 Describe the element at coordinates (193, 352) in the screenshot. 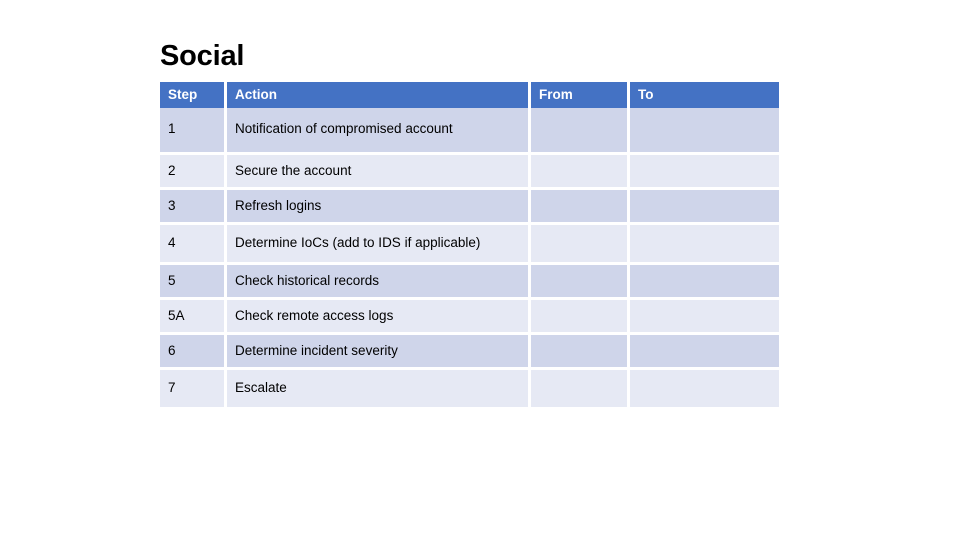

I see `cell-step: 6` at that location.